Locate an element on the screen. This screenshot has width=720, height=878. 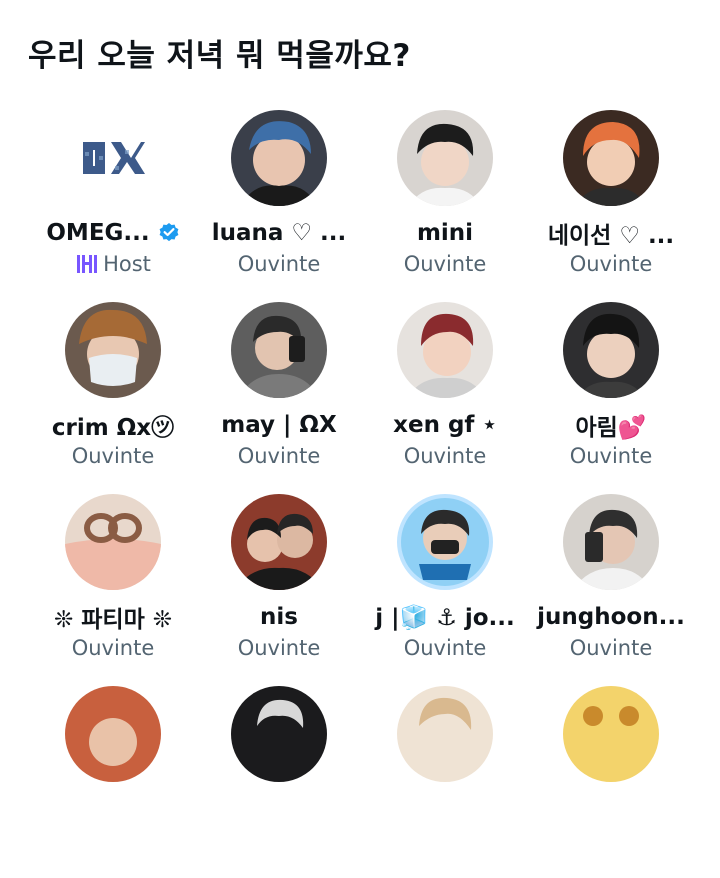
participant: 아림💕 Ouvinte is located at coordinates (611, 398).